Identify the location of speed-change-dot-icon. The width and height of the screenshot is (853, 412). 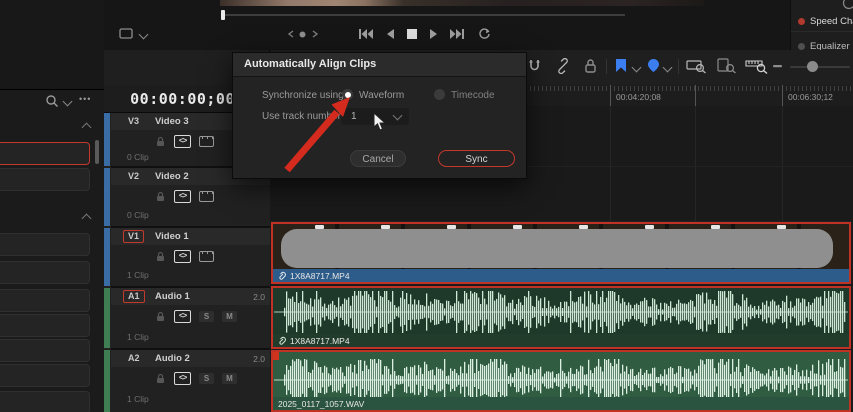
(801, 21).